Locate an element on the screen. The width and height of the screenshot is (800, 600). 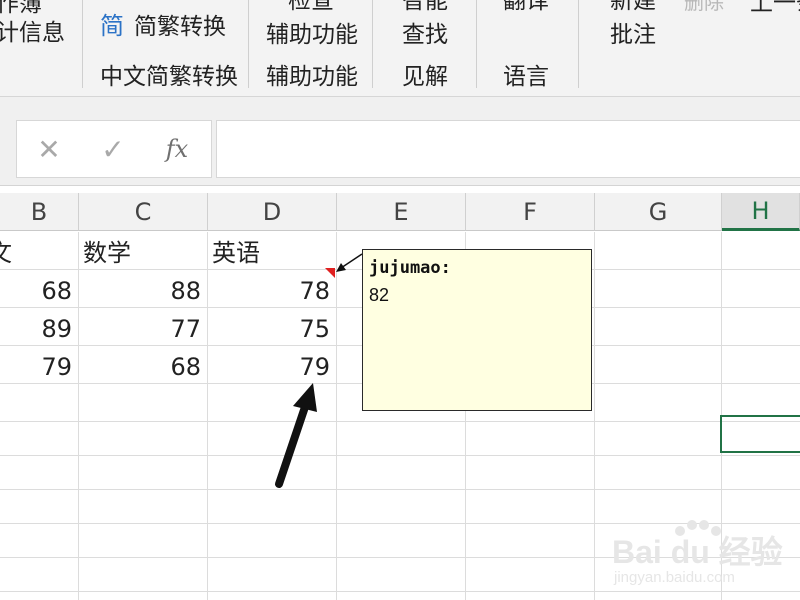
watermark-brand: Bai du 经验 is located at coordinates (697, 552).